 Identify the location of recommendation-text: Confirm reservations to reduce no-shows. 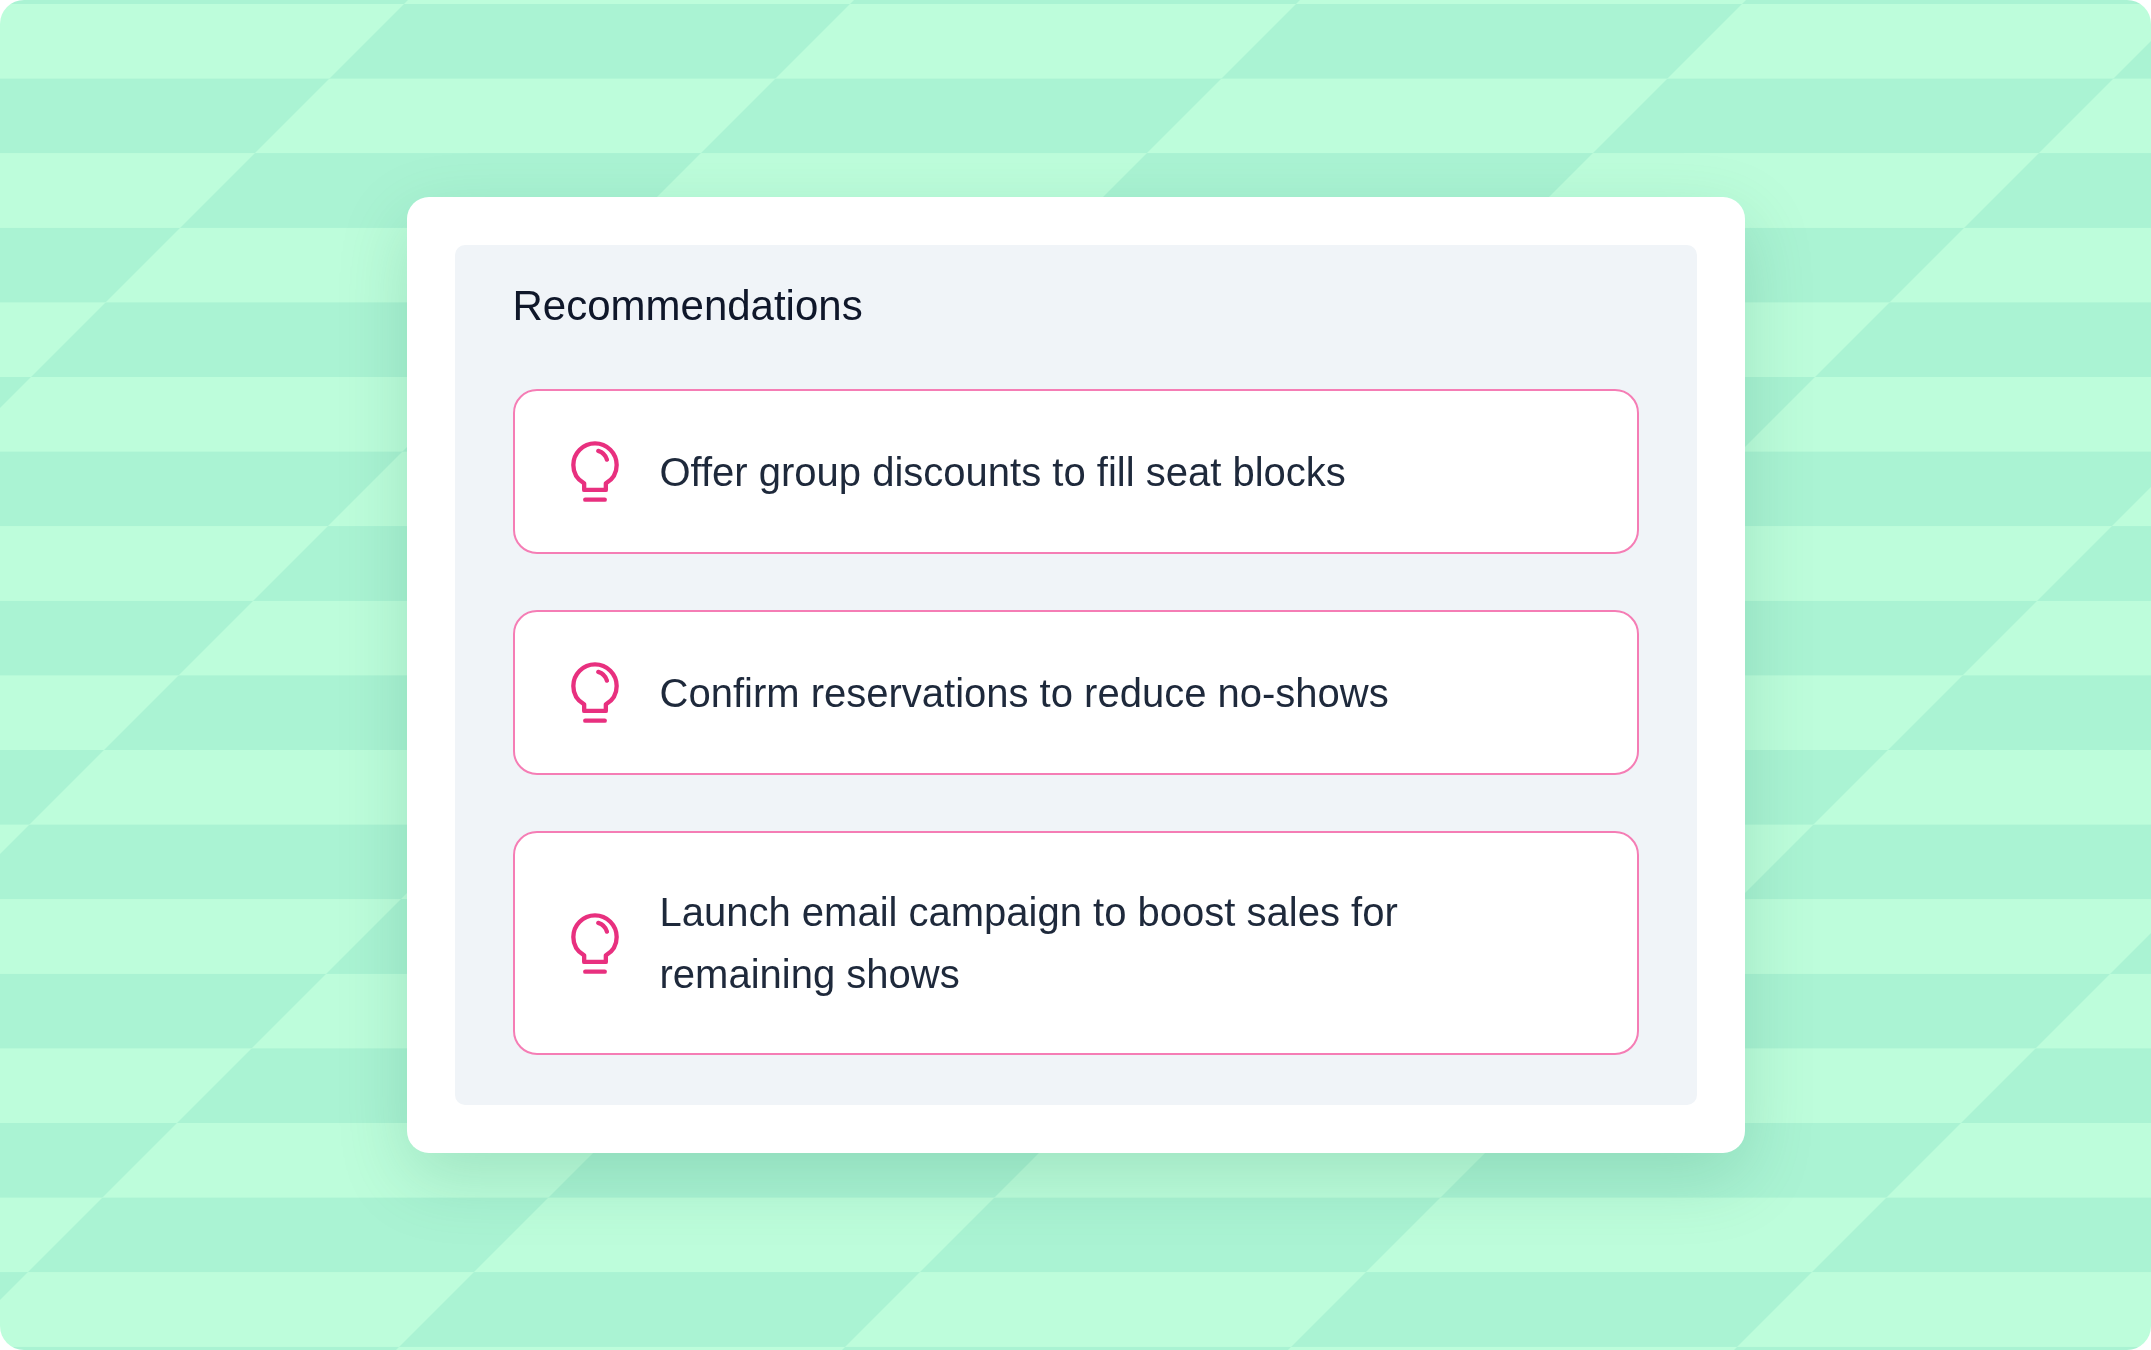
(1024, 693).